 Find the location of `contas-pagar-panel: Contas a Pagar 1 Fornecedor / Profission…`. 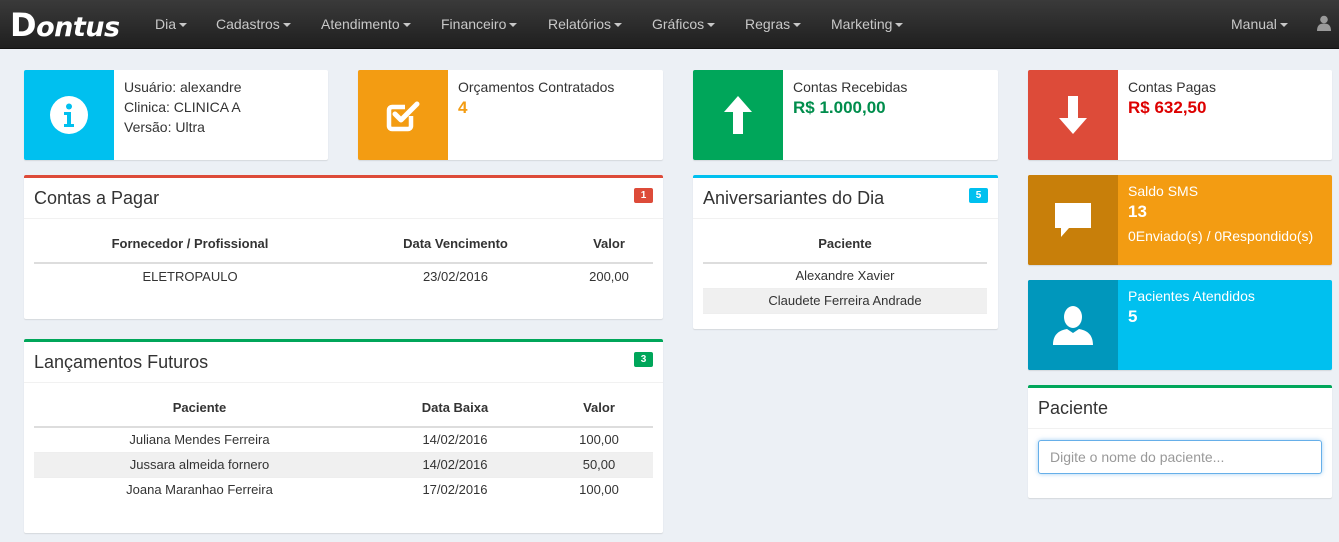

contas-pagar-panel: Contas a Pagar 1 Fornecedor / Profission… is located at coordinates (343, 247).